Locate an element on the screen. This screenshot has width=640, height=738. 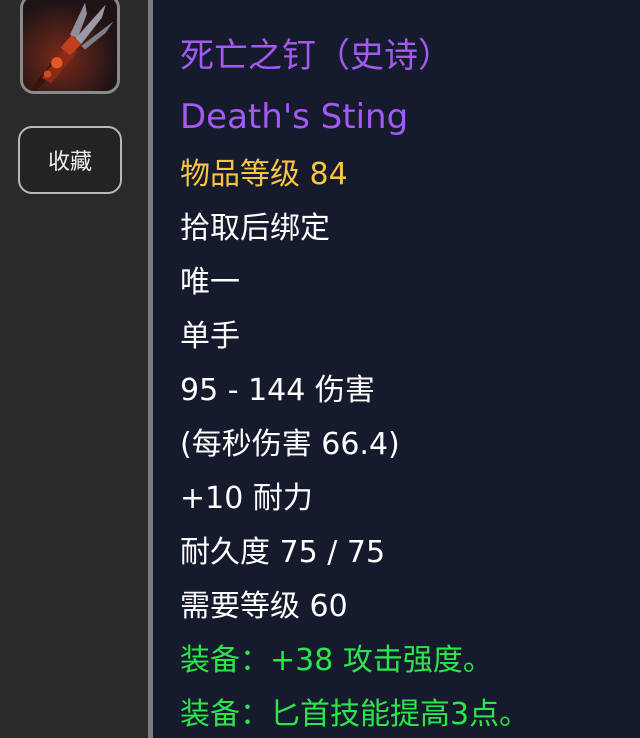
item-level: 物品等级 84 is located at coordinates (264, 174).